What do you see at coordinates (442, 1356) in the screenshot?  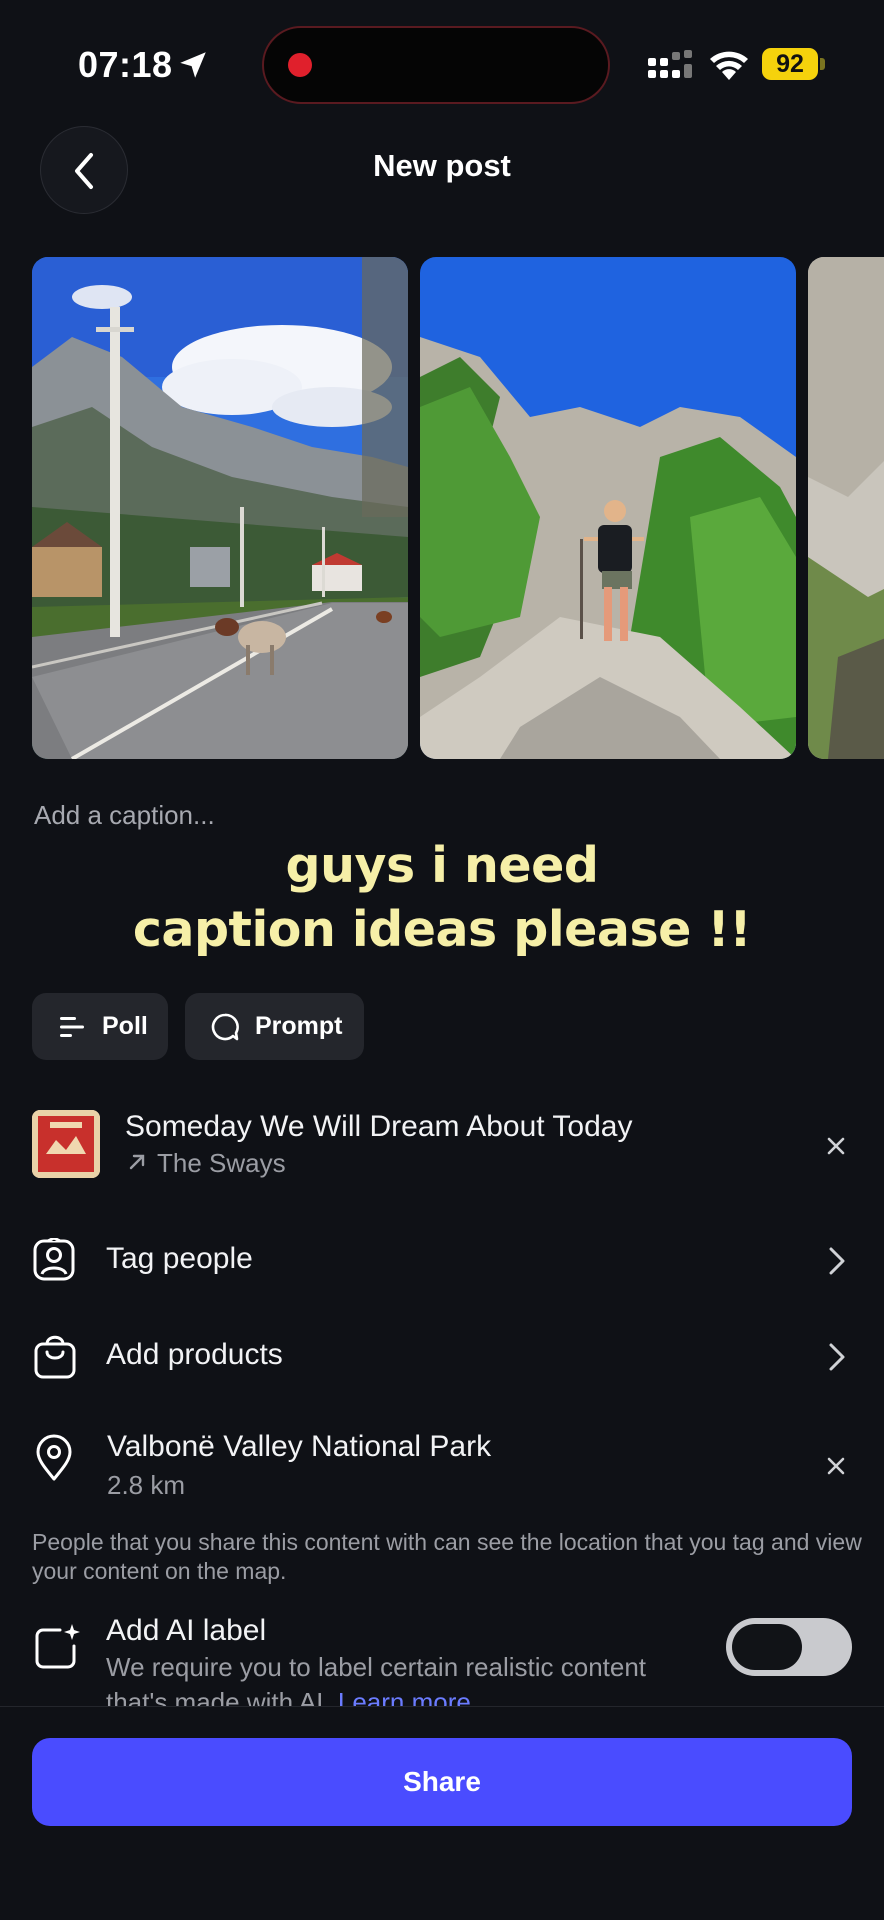 I see `add-products-row: Add products` at bounding box center [442, 1356].